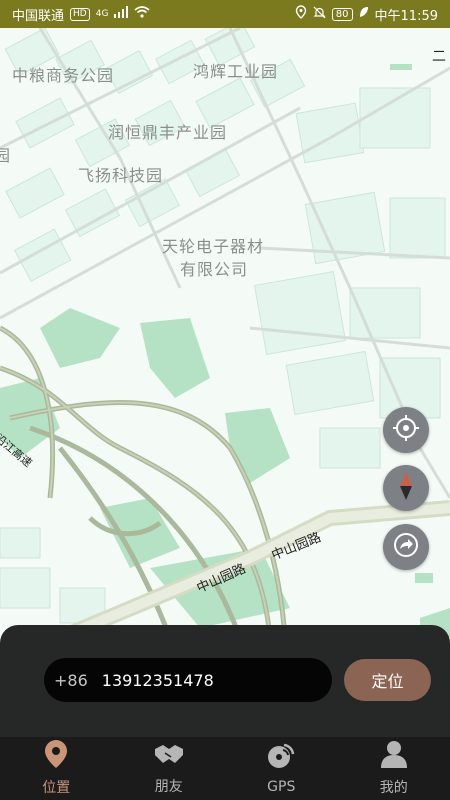 This screenshot has height=800, width=450. Describe the element at coordinates (71, 680) in the screenshot. I see `country-code: +86` at that location.